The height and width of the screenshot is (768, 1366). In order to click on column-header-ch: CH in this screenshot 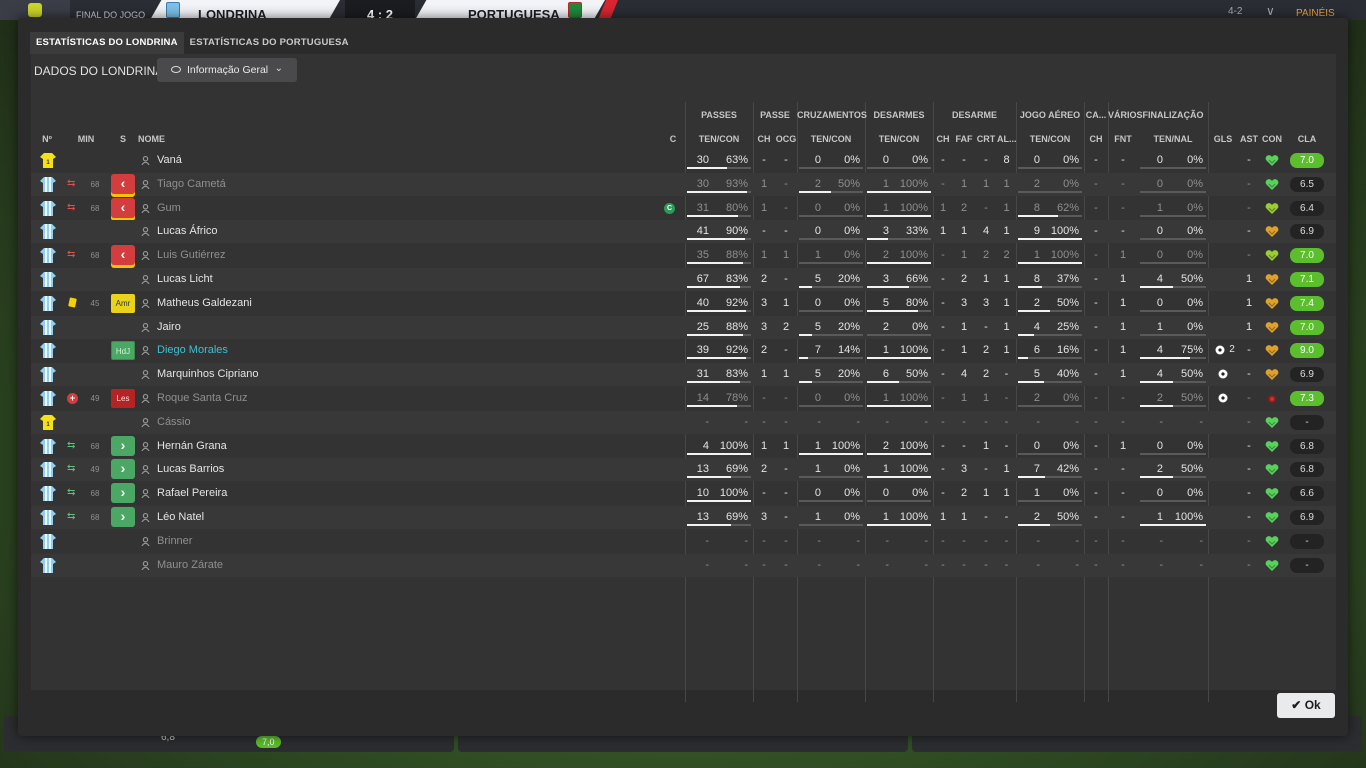, I will do `click(764, 139)`.